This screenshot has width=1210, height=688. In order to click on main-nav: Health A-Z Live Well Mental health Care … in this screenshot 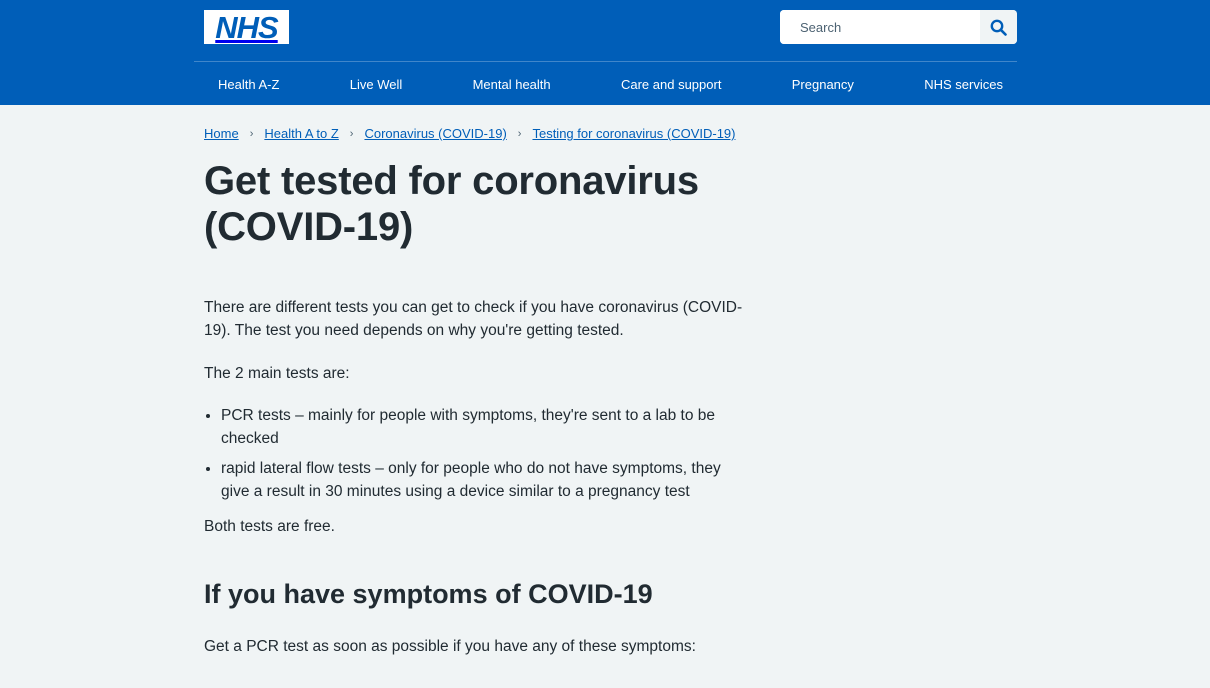, I will do `click(605, 83)`.